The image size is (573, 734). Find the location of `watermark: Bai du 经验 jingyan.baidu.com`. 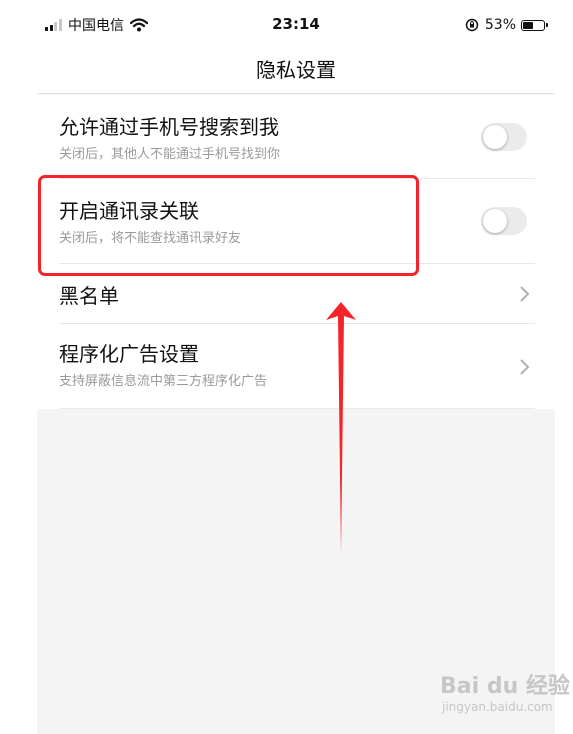

watermark: Bai du 经验 jingyan.baidu.com is located at coordinates (505, 696).